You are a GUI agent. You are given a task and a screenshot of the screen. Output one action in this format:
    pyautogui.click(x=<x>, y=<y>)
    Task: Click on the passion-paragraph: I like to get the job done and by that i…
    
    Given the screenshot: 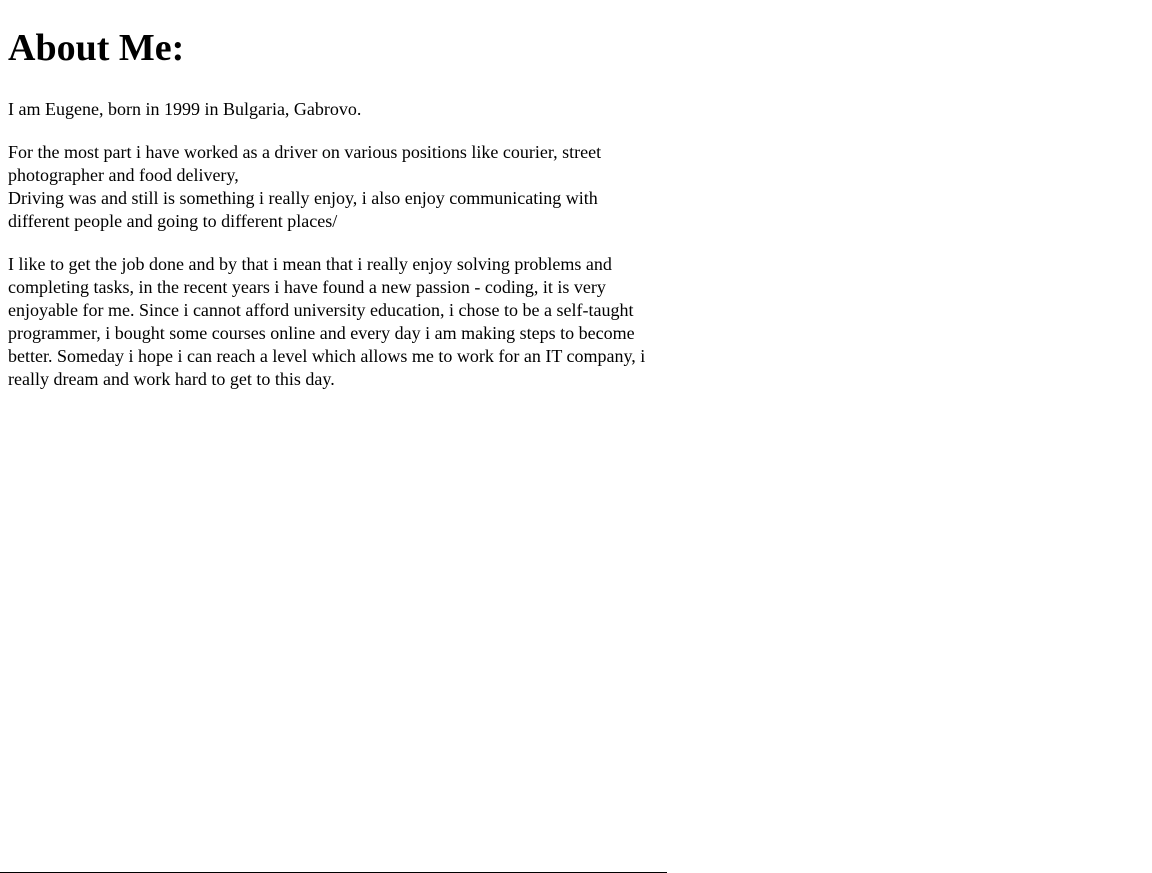 What is the action you would take?
    pyautogui.click(x=333, y=322)
    